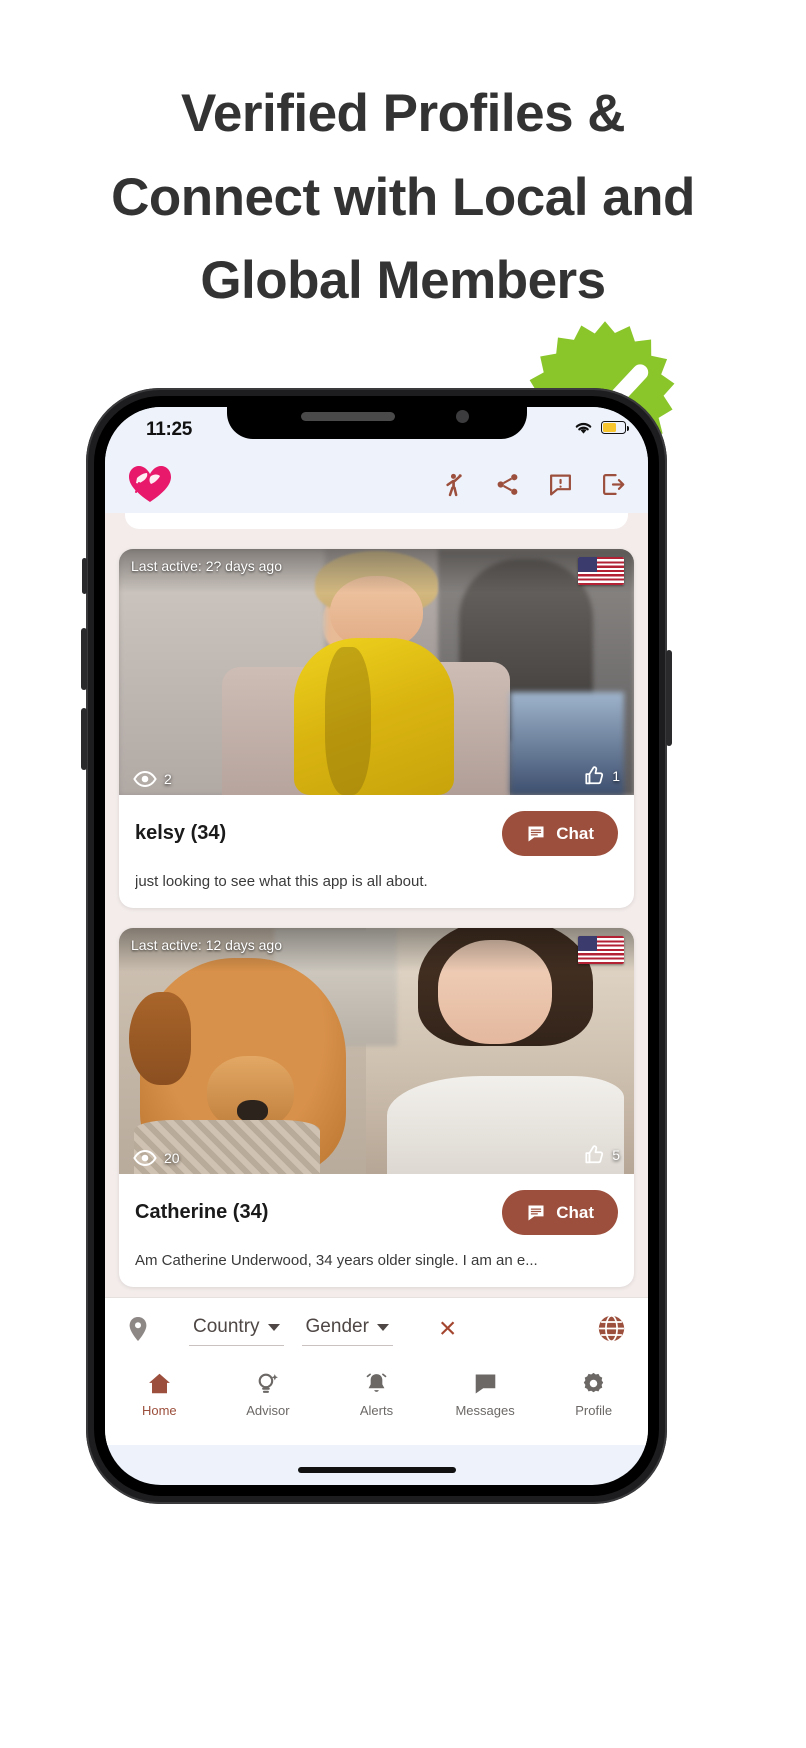 The width and height of the screenshot is (806, 1748). Describe the element at coordinates (534, 484) in the screenshot. I see `header-actions` at that location.